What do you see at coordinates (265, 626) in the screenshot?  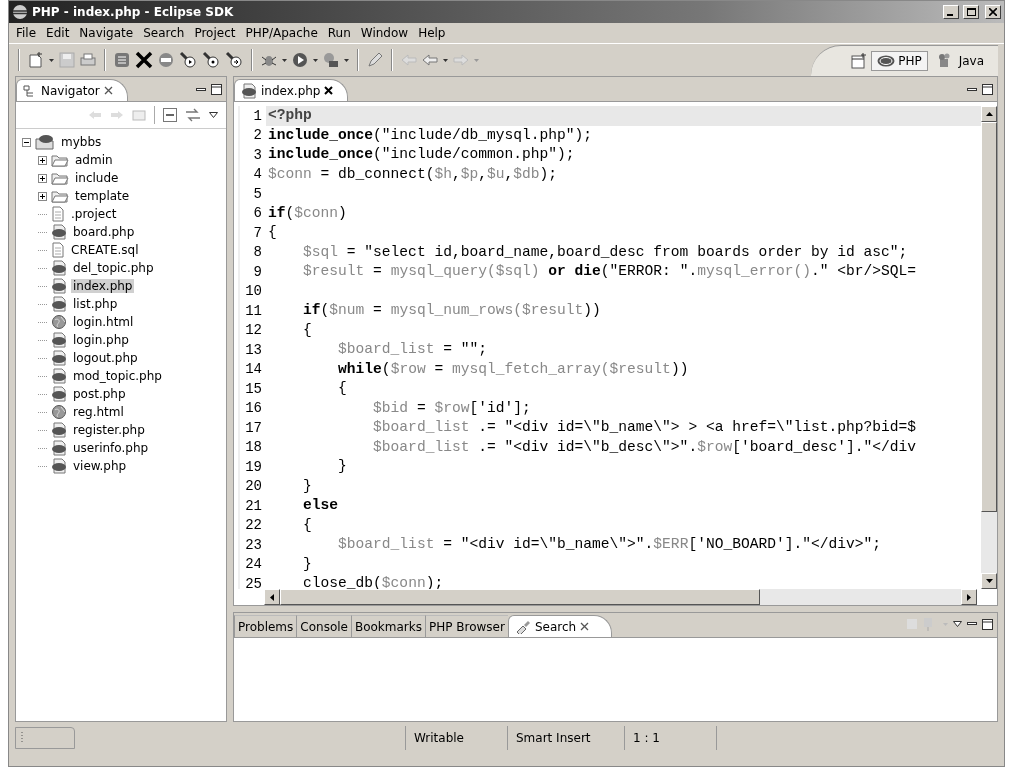 I see `panel-tab: Problems` at bounding box center [265, 626].